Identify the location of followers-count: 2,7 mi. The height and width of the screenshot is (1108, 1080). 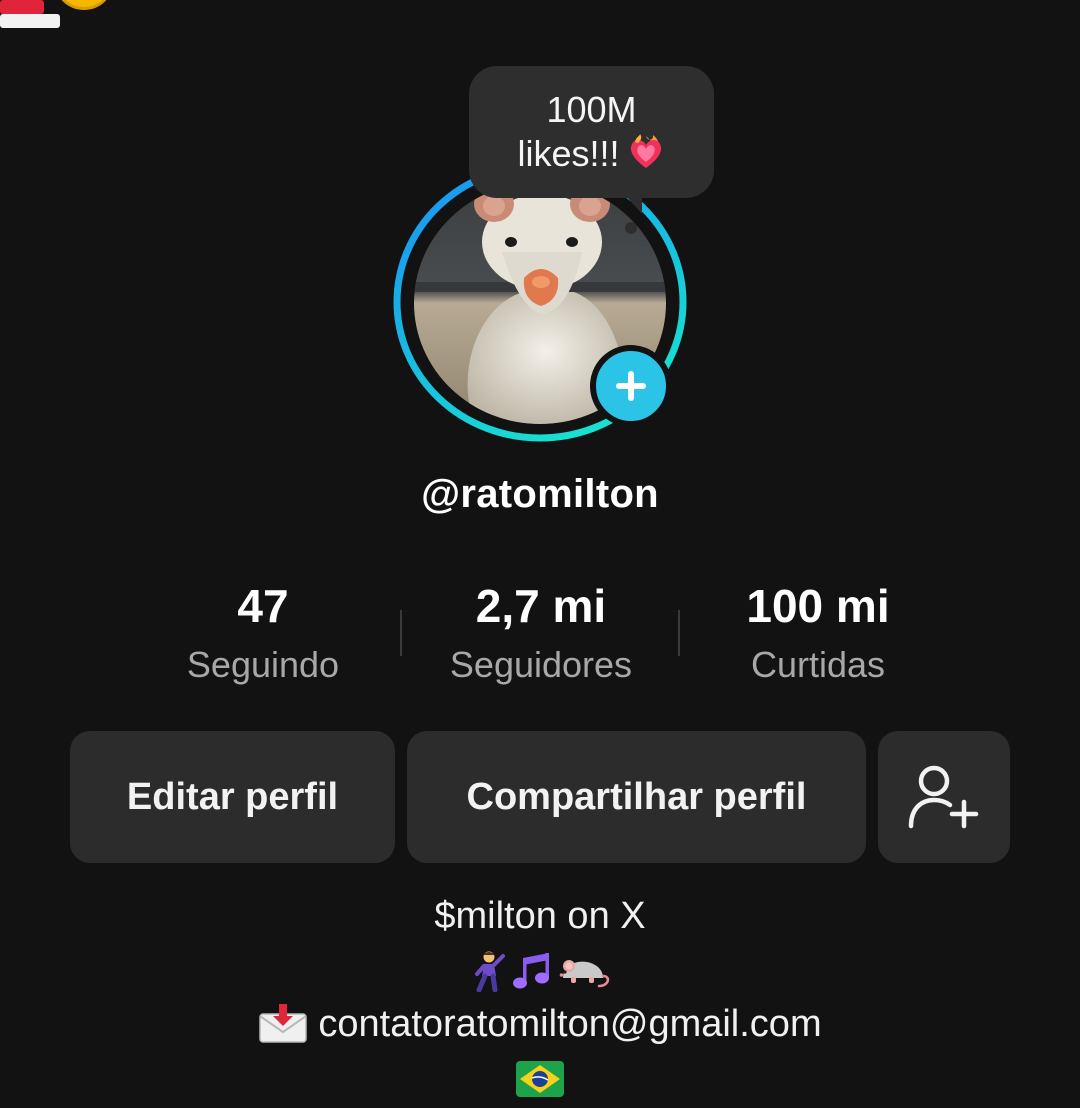
(541, 606).